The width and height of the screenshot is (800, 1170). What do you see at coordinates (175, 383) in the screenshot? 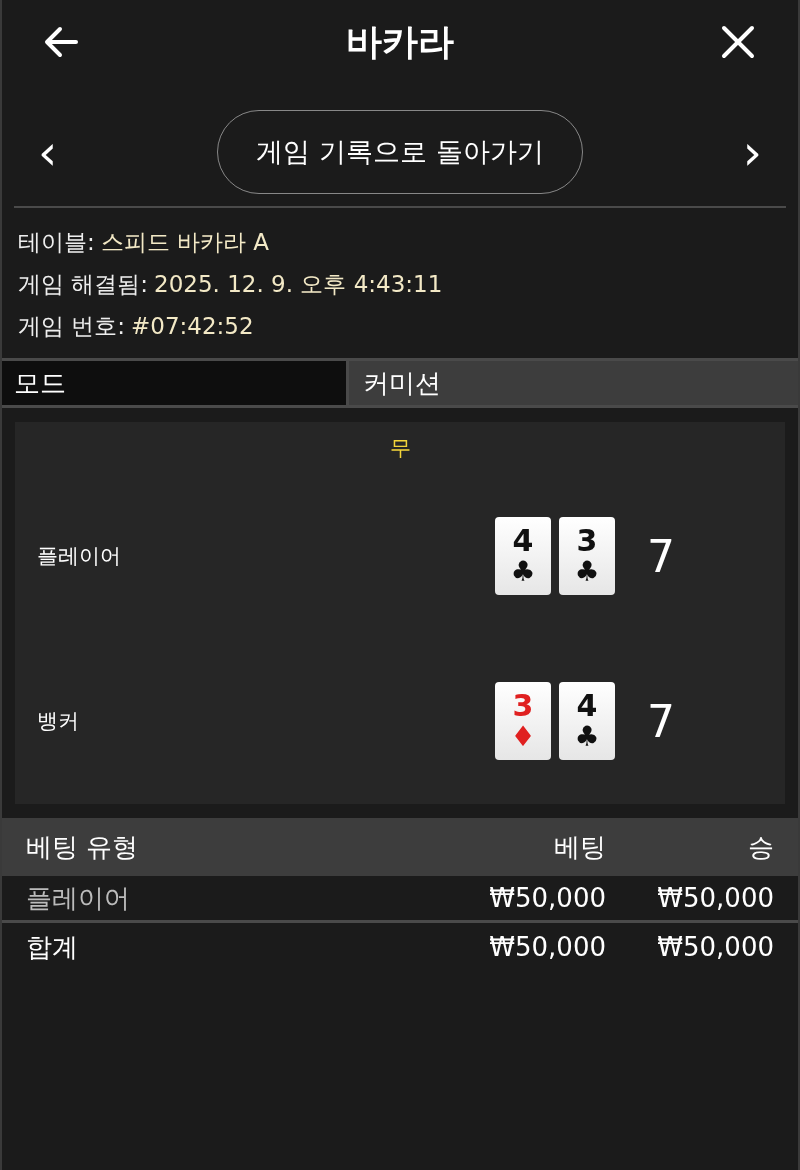
I see `mode-label: 모드` at bounding box center [175, 383].